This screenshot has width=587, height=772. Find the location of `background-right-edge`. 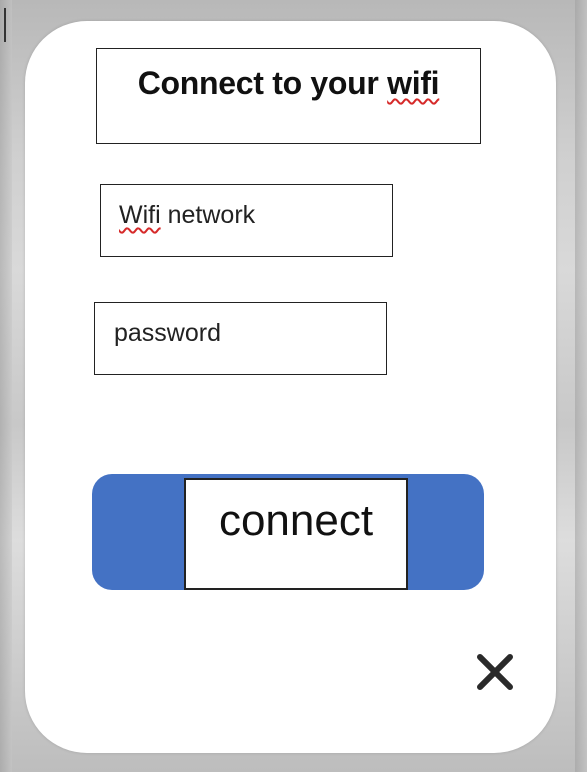

background-right-edge is located at coordinates (581, 386).